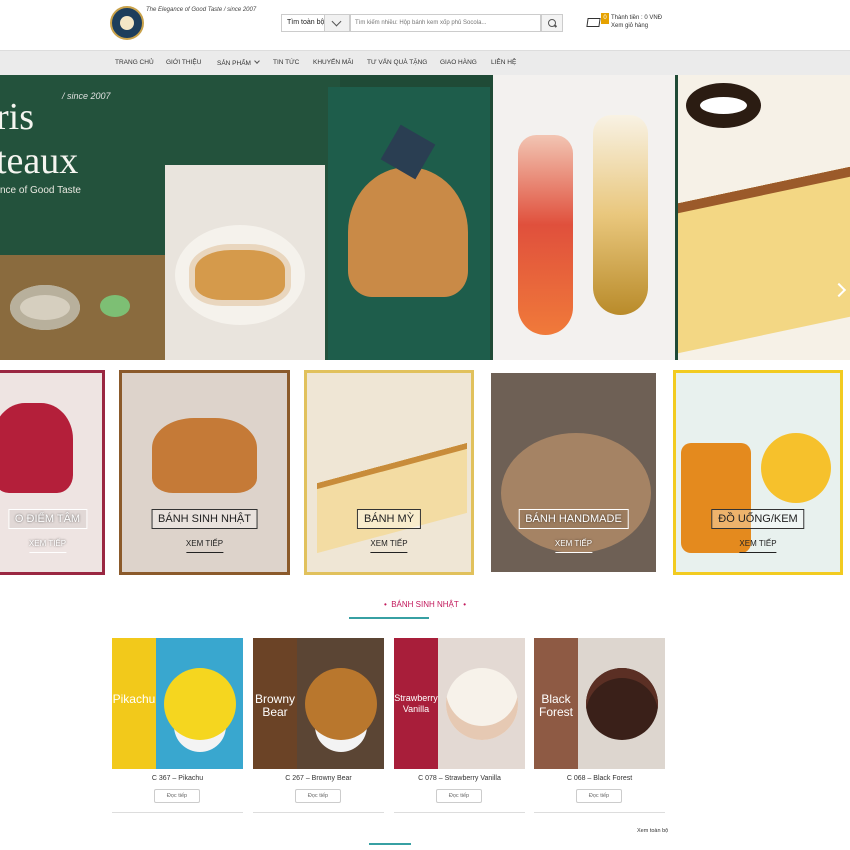 This screenshot has width=850, height=850. I want to click on category-label: ĐỒ UỐNG/KEM, so click(758, 519).